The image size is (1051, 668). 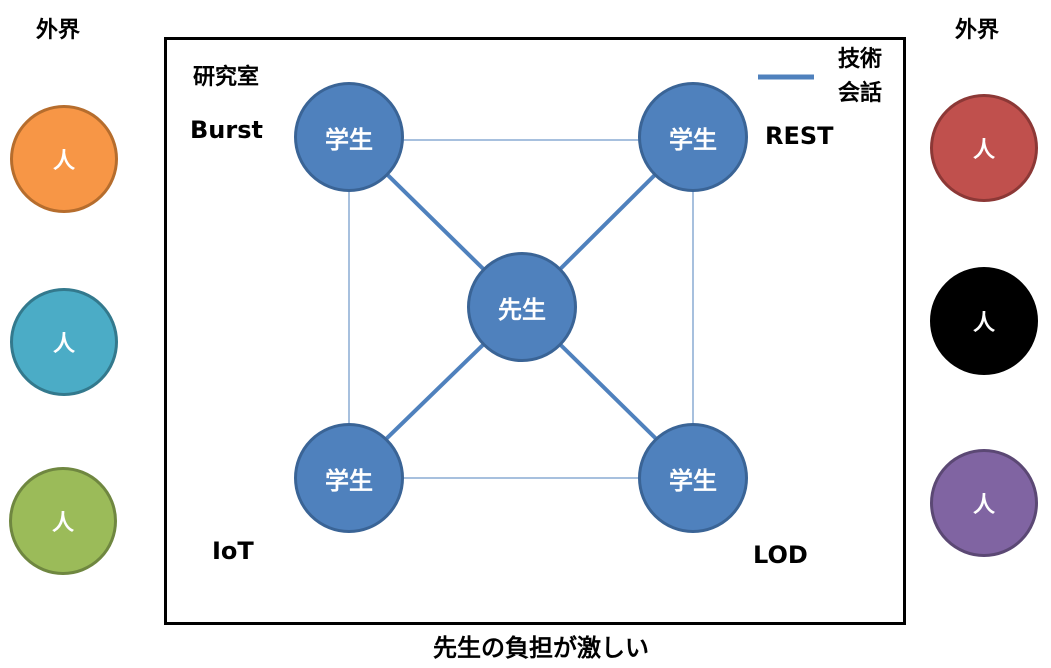 I want to click on student-node-bottom-right: 学生, so click(x=693, y=478).